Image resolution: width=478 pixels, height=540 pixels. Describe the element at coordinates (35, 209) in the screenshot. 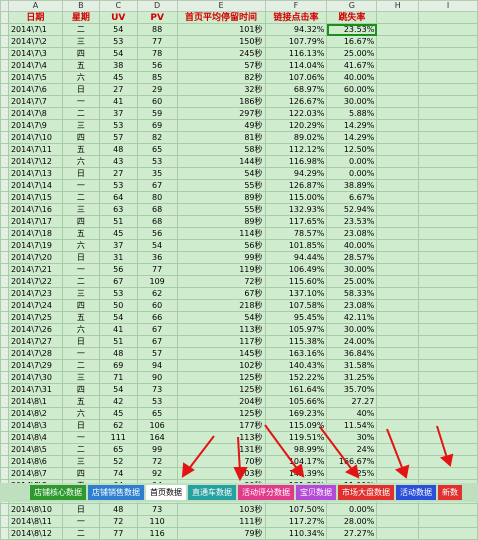

I see `table-cell: 2014\7\16` at that location.